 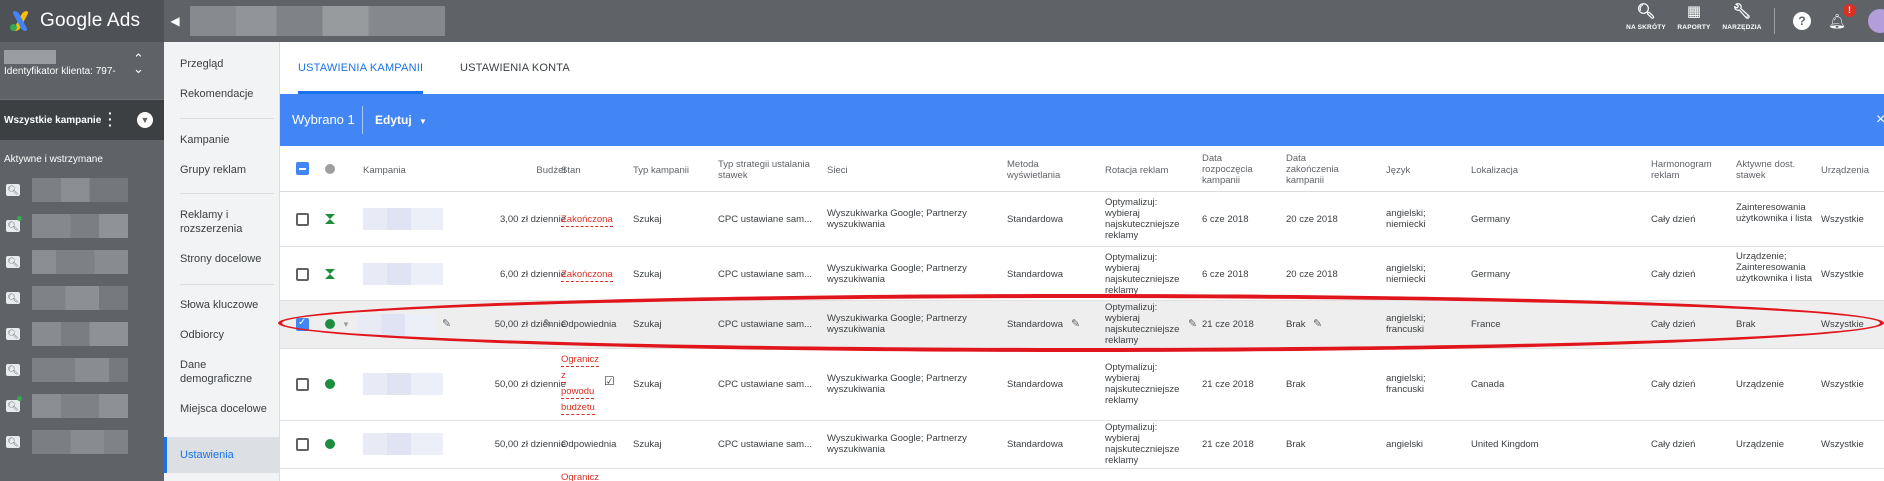 What do you see at coordinates (1411, 384) in the screenshot?
I see `language-value: angielski; francuski` at bounding box center [1411, 384].